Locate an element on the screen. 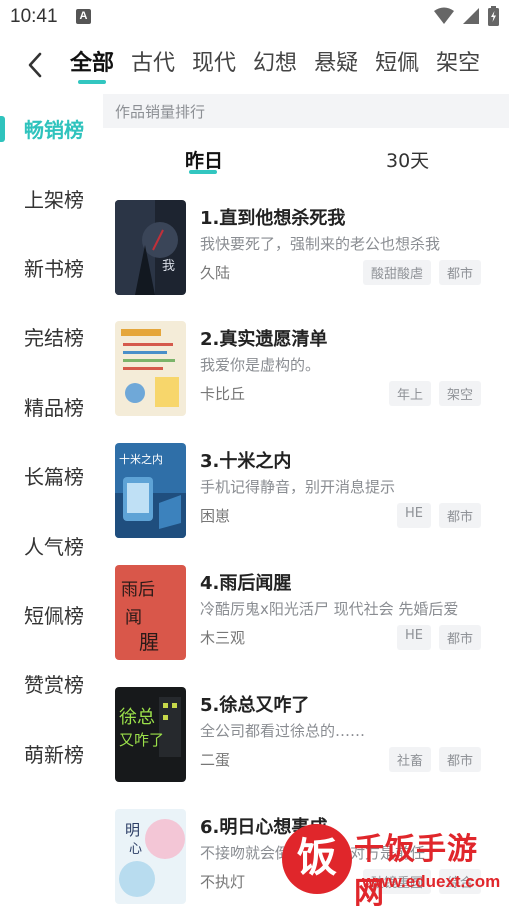  tab-30-days: 30天 is located at coordinates (407, 159).